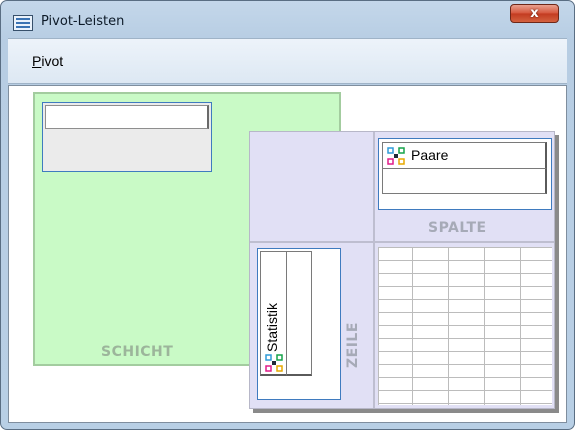 The height and width of the screenshot is (430, 575). Describe the element at coordinates (37, 61) in the screenshot. I see `menu-pivot-mnemonic: P` at that location.